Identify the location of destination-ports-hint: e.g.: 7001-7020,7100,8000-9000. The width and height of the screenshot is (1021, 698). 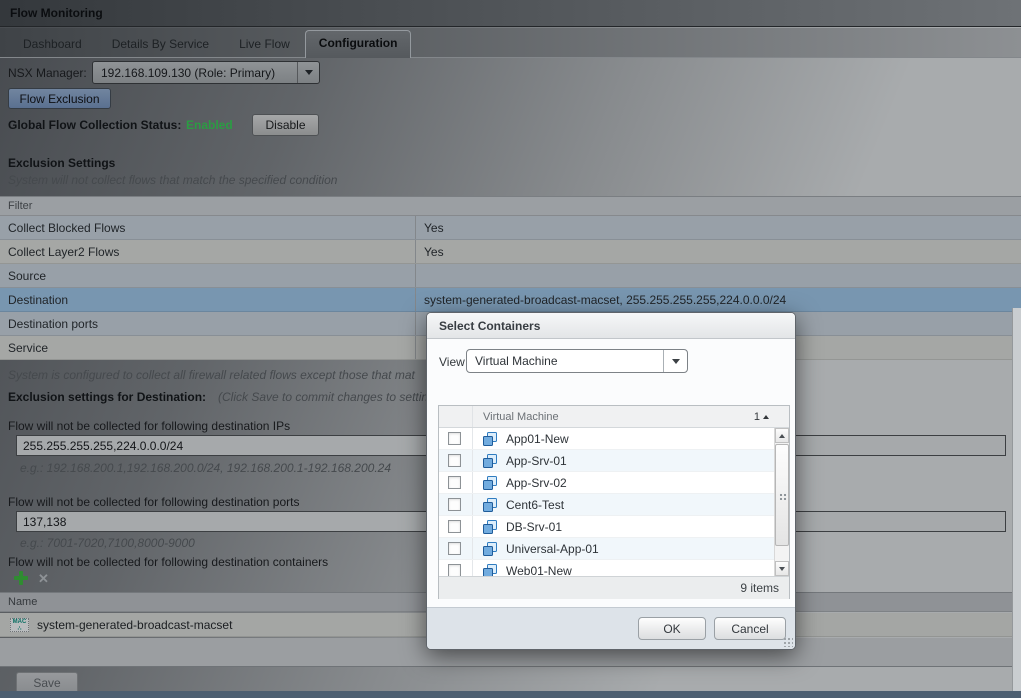
(107, 543).